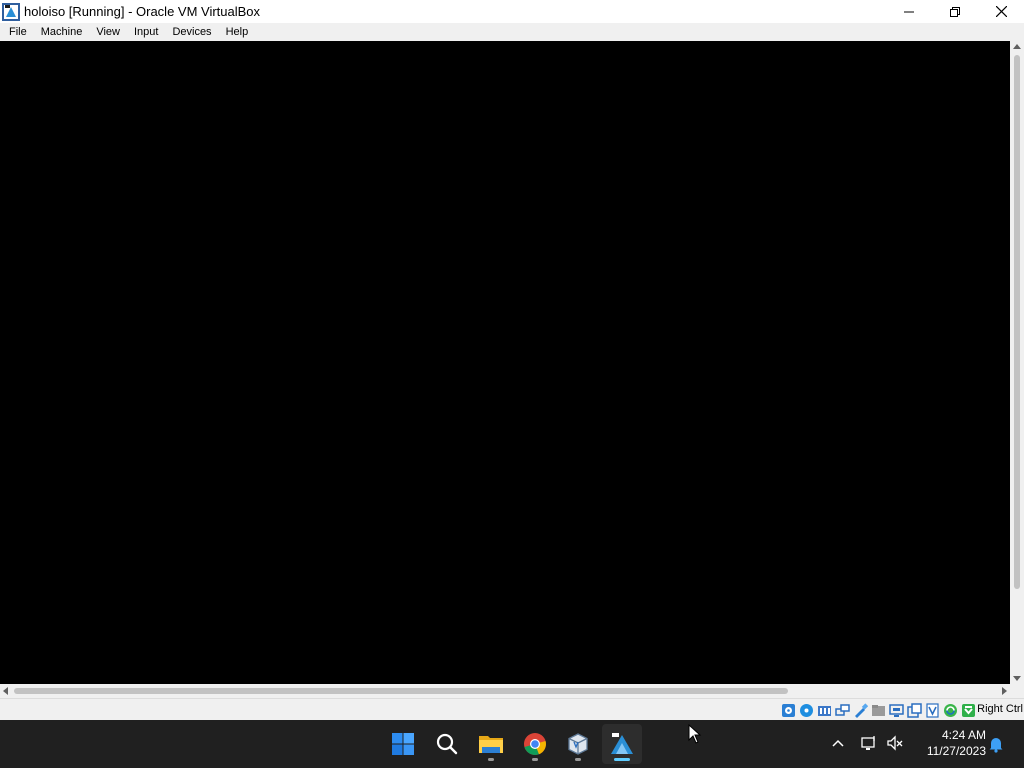 This screenshot has height=768, width=1024. I want to click on menu-help: Help, so click(237, 32).